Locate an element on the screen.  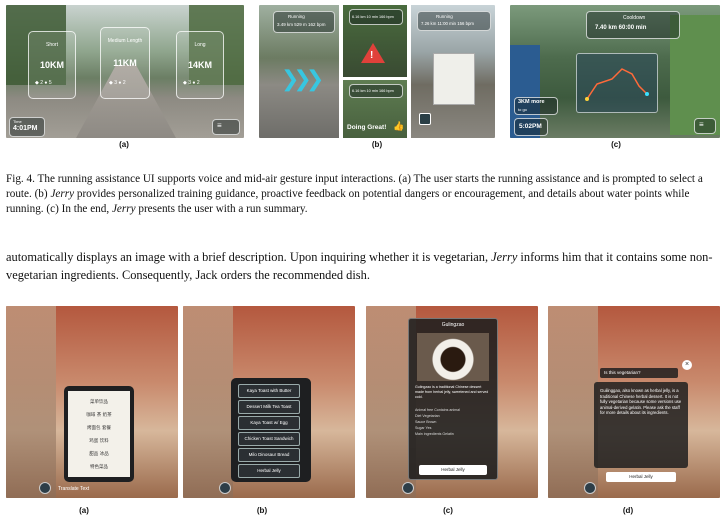
remaining-sub: to go is located at coordinates (522, 109).